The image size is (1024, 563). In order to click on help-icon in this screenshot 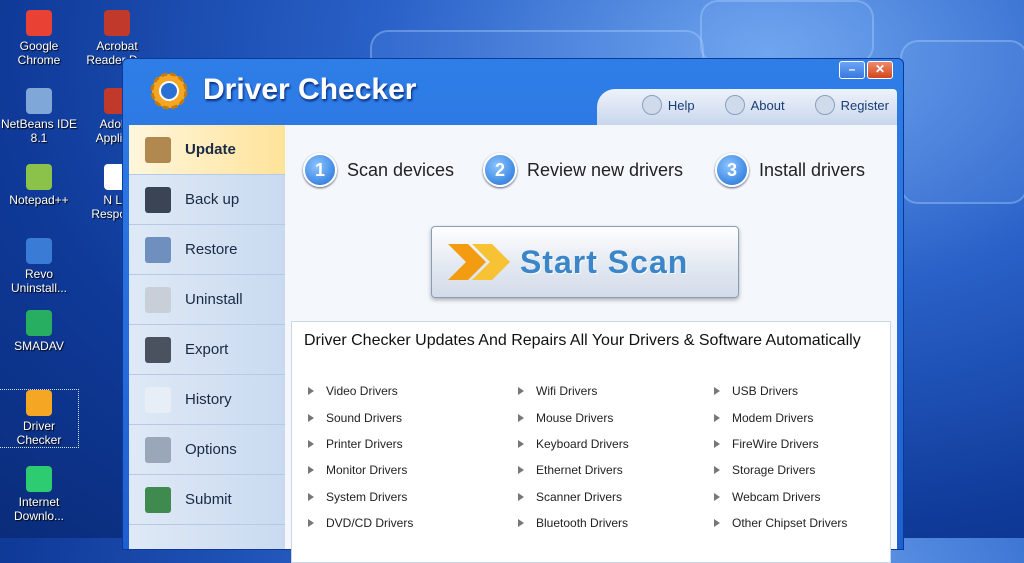, I will do `click(651, 105)`.